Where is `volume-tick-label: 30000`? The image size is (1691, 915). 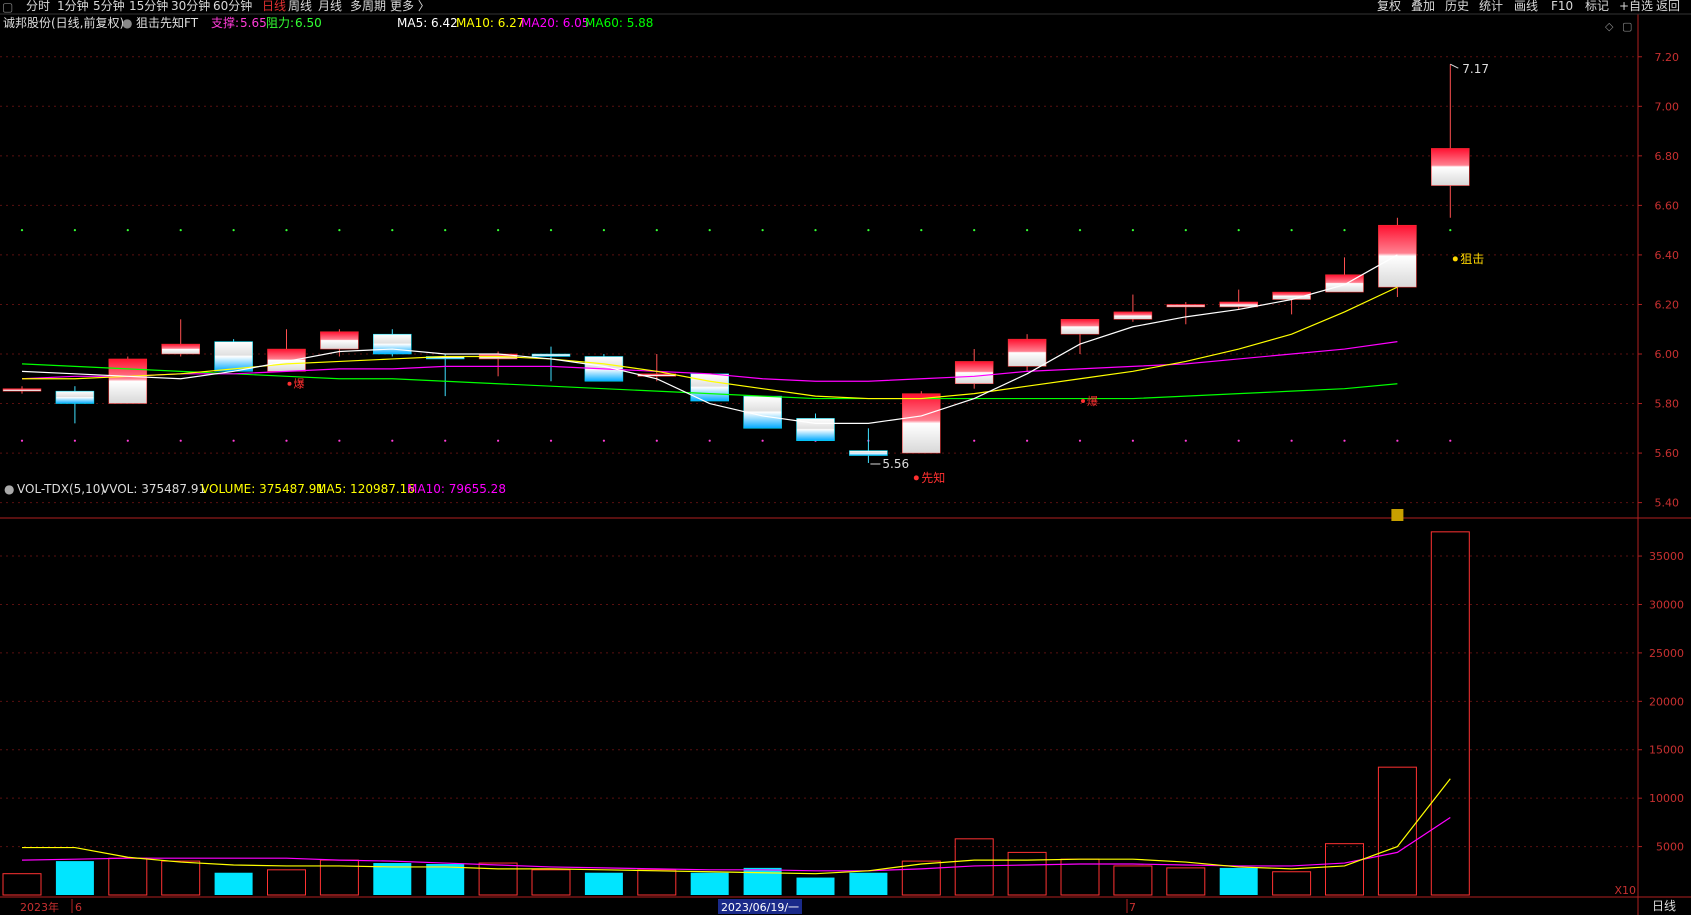
volume-tick-label: 30000 is located at coordinates (1666, 604).